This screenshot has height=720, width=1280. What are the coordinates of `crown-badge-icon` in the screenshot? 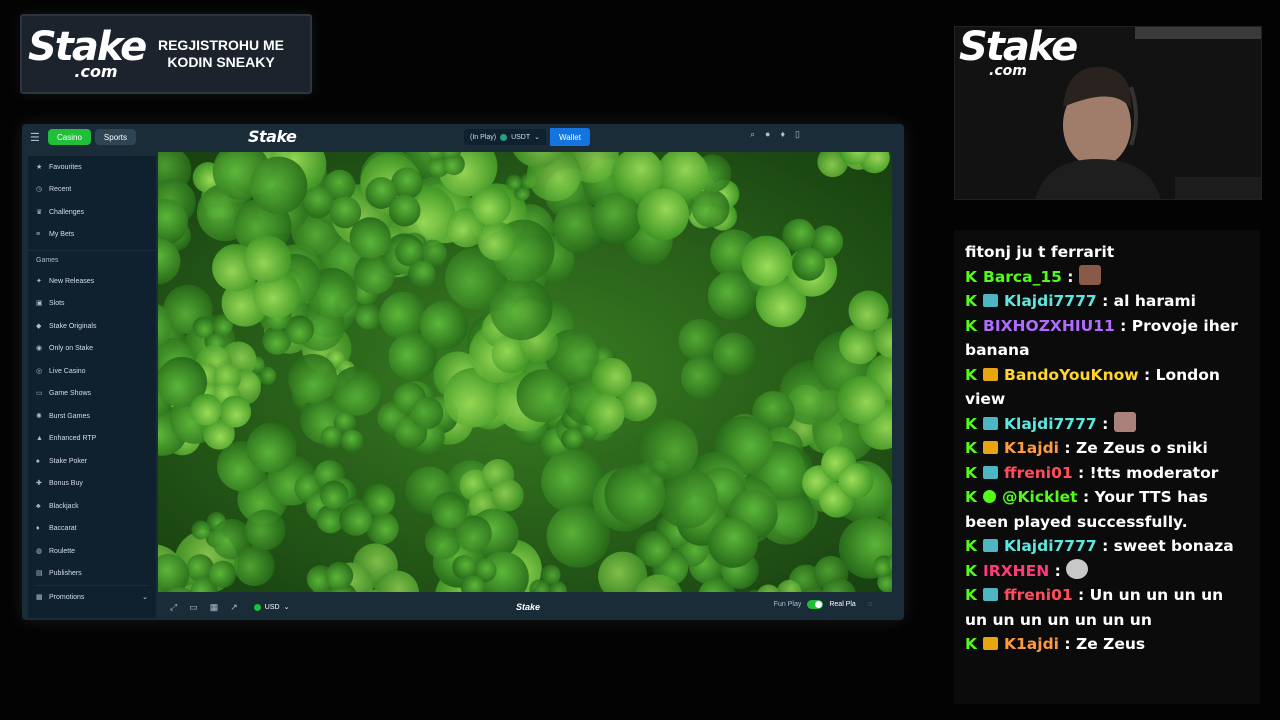 It's located at (991, 643).